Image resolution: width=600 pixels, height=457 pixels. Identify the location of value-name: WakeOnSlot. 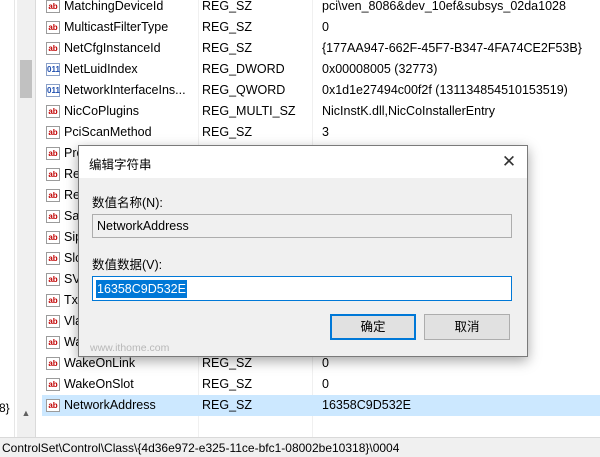
(99, 384).